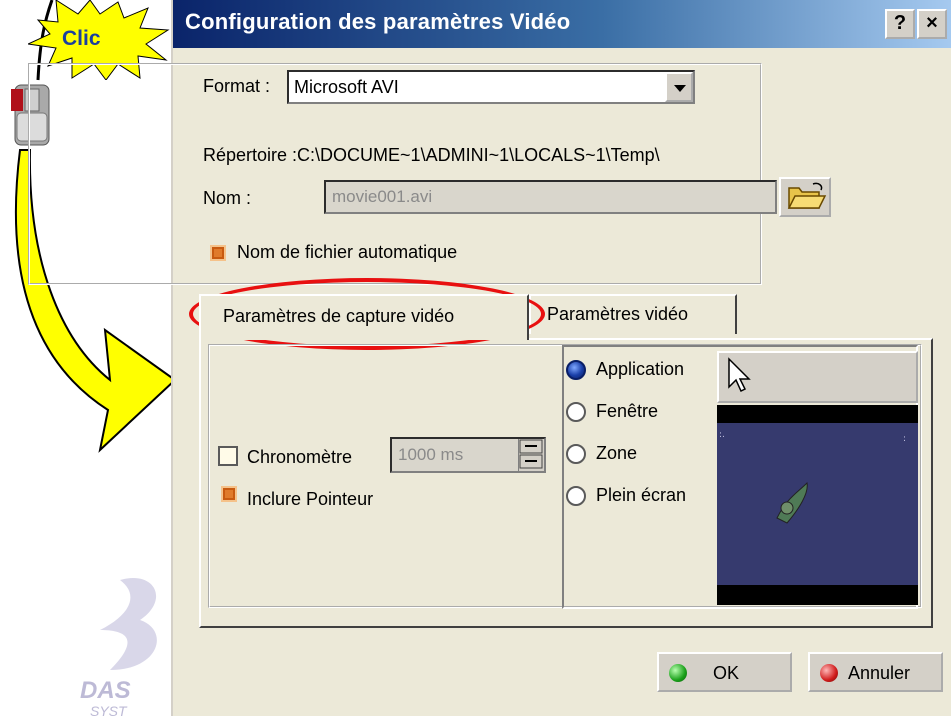 This screenshot has width=951, height=716. Describe the element at coordinates (118, 647) in the screenshot. I see `dassault-logo: DAS SYST` at that location.